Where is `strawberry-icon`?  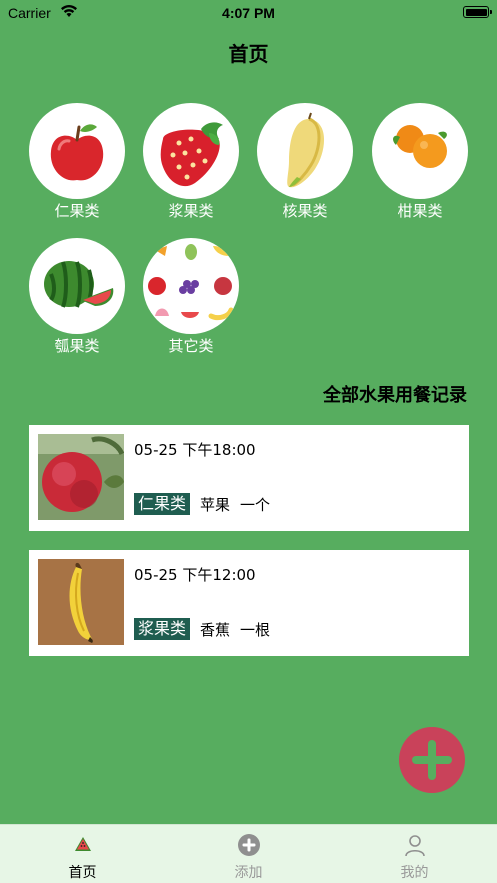 strawberry-icon is located at coordinates (191, 151).